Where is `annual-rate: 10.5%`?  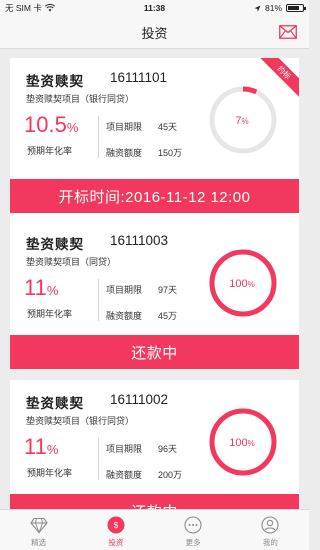
annual-rate: 10.5% is located at coordinates (51, 126).